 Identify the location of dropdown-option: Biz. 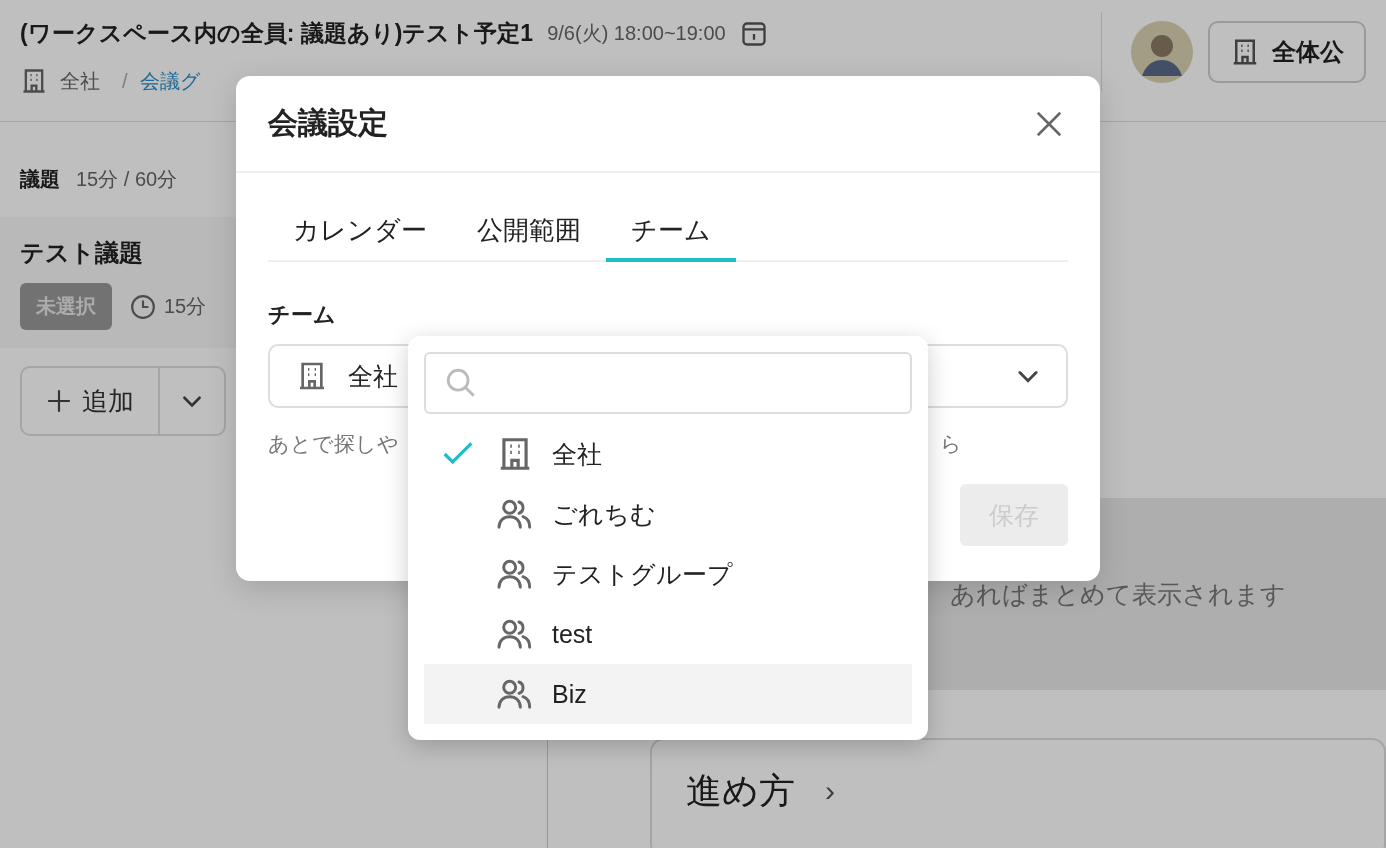
(668, 694).